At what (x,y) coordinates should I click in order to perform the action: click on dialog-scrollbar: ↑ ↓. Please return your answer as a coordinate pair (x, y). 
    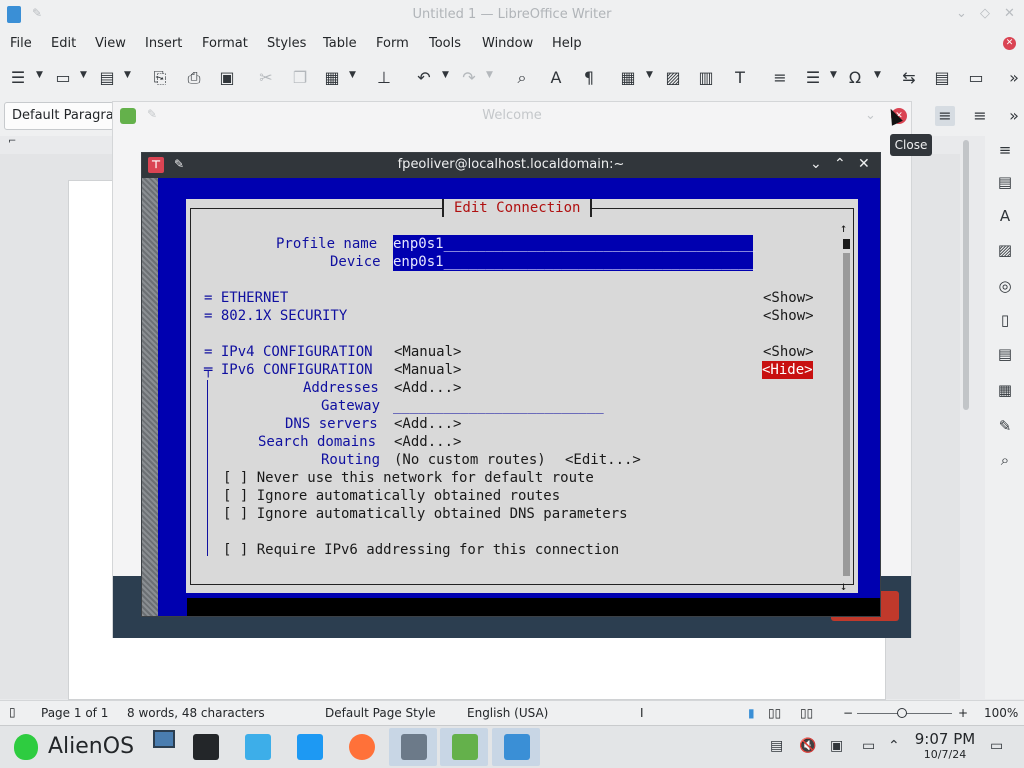
    Looking at the image, I should click on (845, 406).